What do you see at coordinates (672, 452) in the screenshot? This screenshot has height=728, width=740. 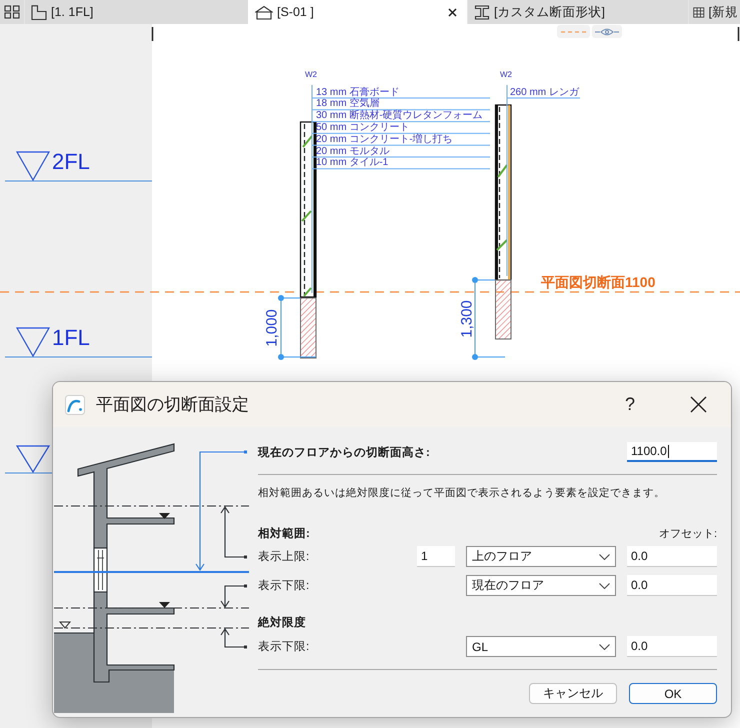 I see `cut-height-field: 1100.0` at bounding box center [672, 452].